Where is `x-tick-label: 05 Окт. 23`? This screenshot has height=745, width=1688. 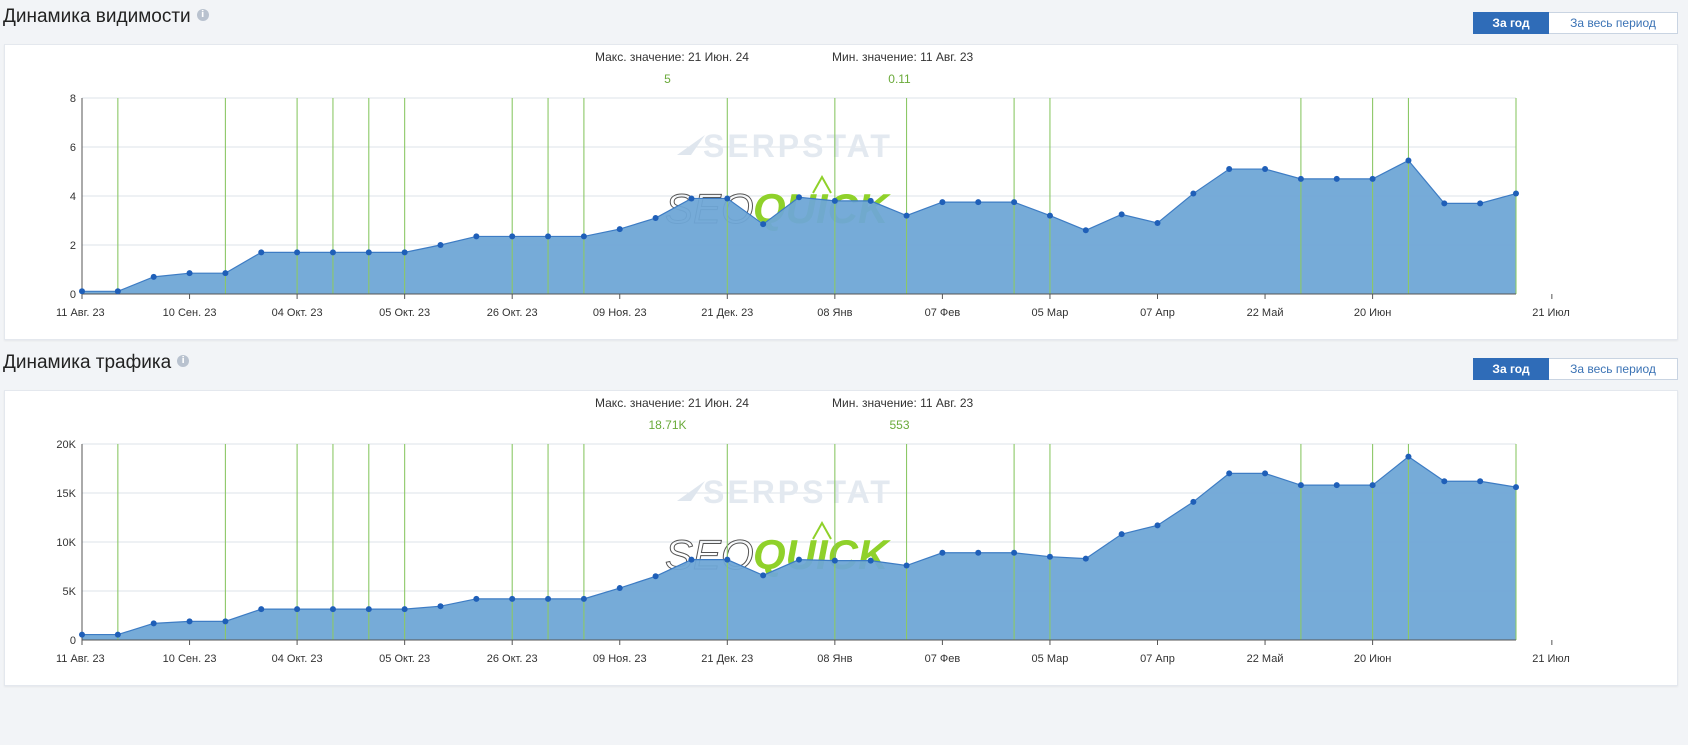
x-tick-label: 05 Окт. 23 is located at coordinates (404, 313).